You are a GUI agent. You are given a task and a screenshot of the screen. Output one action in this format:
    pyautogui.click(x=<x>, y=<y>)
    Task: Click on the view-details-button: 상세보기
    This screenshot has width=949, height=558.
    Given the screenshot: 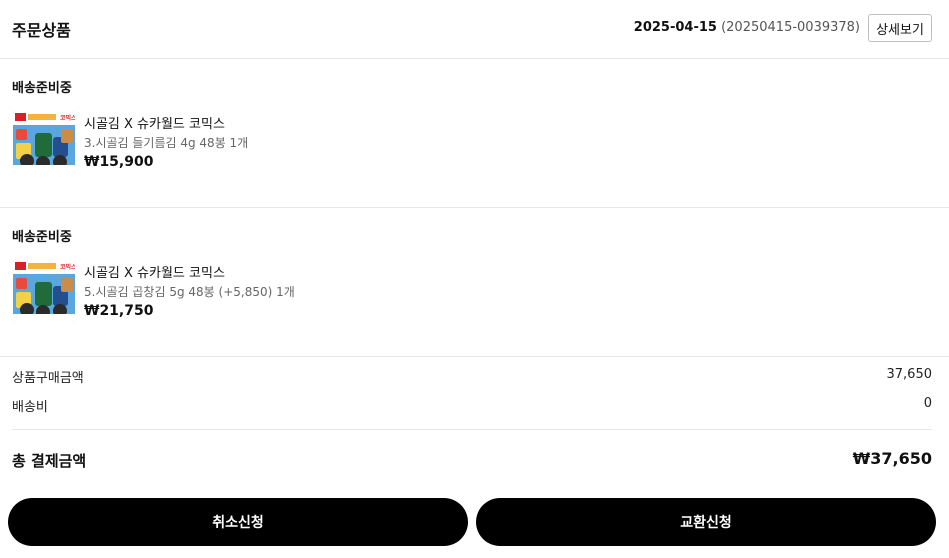 What is the action you would take?
    pyautogui.click(x=900, y=28)
    